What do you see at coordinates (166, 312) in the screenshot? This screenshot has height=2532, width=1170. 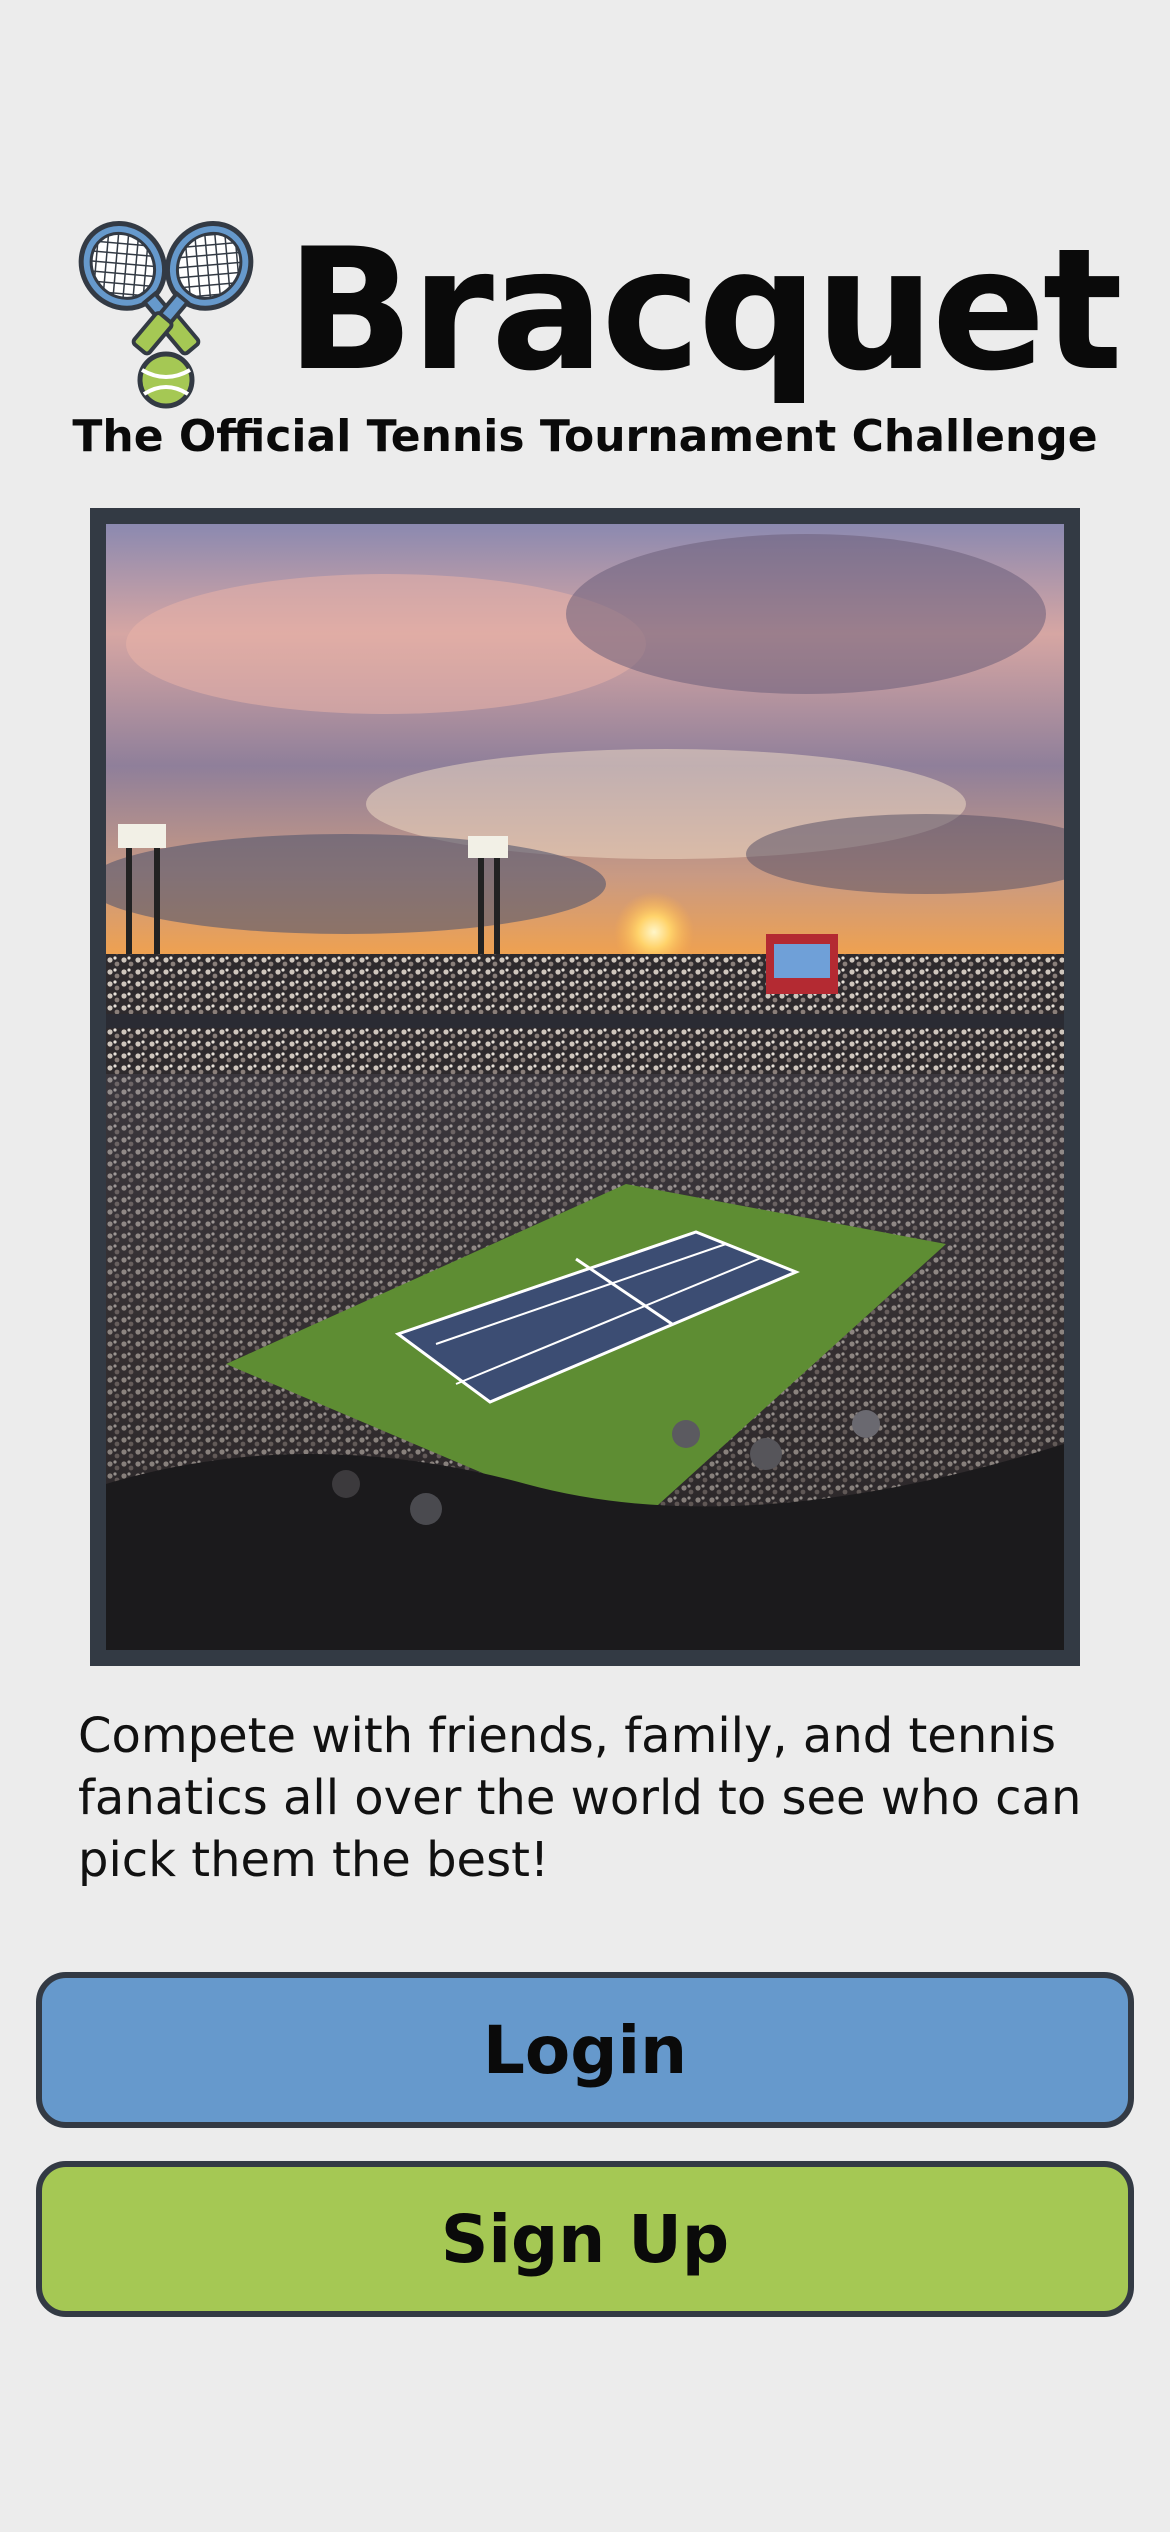 I see `crossed-rackets-icon` at bounding box center [166, 312].